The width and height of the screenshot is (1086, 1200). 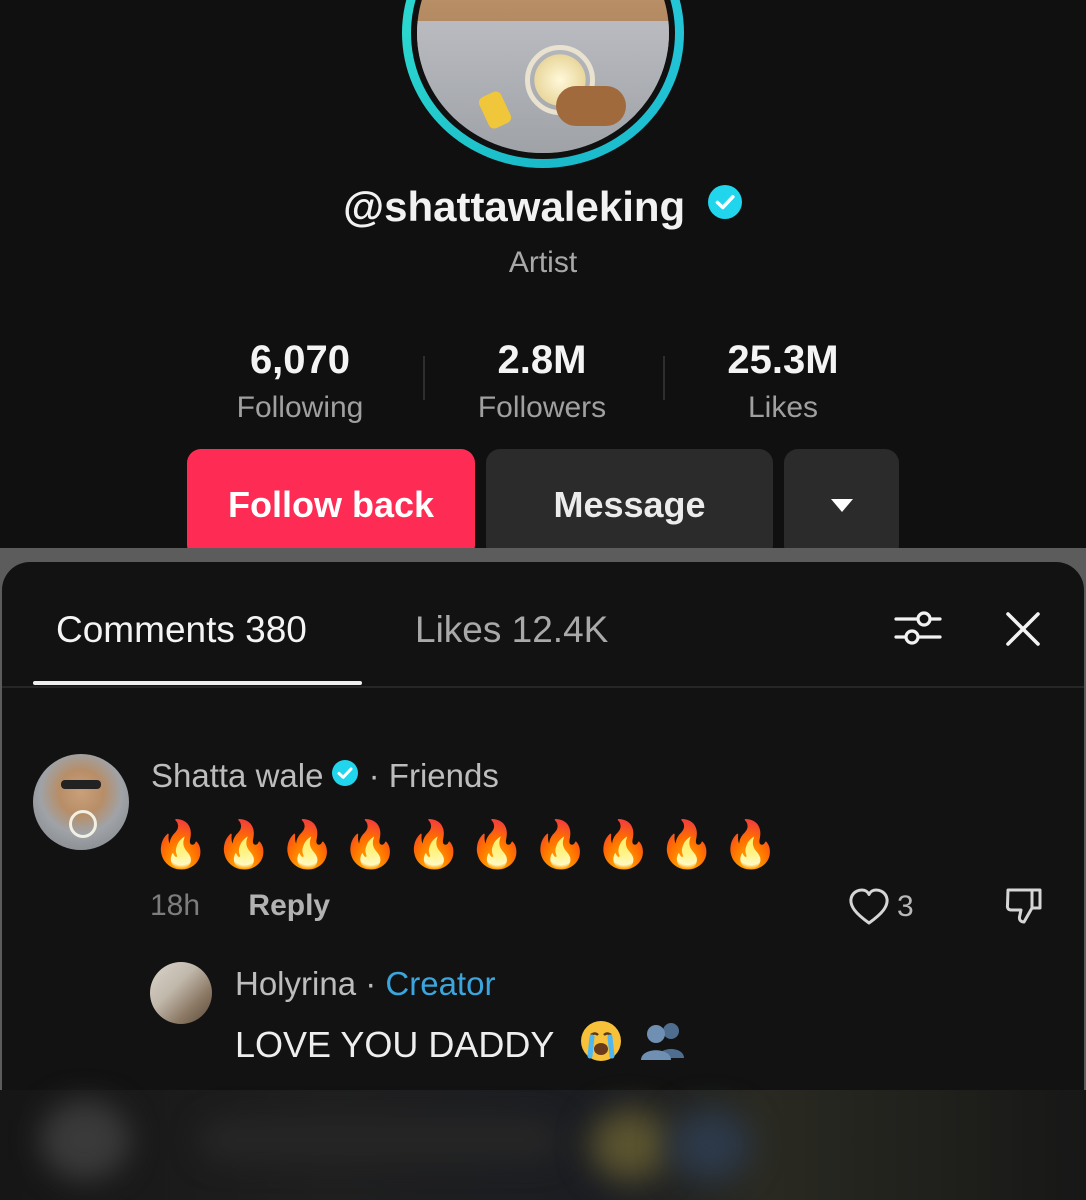 I want to click on comment-like-button: 3, so click(x=880, y=908).